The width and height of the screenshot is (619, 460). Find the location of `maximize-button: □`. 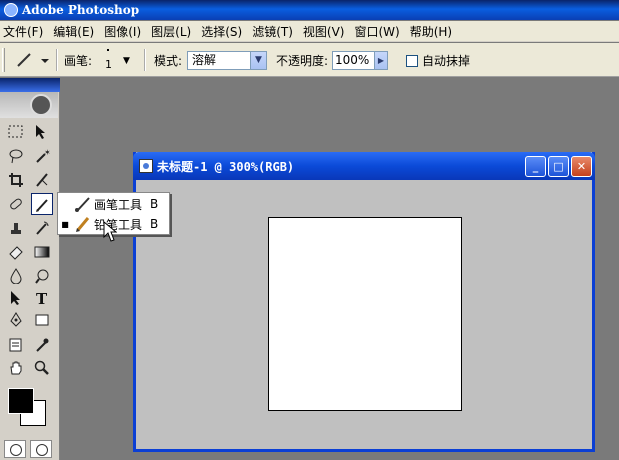

maximize-button: □ is located at coordinates (558, 166).